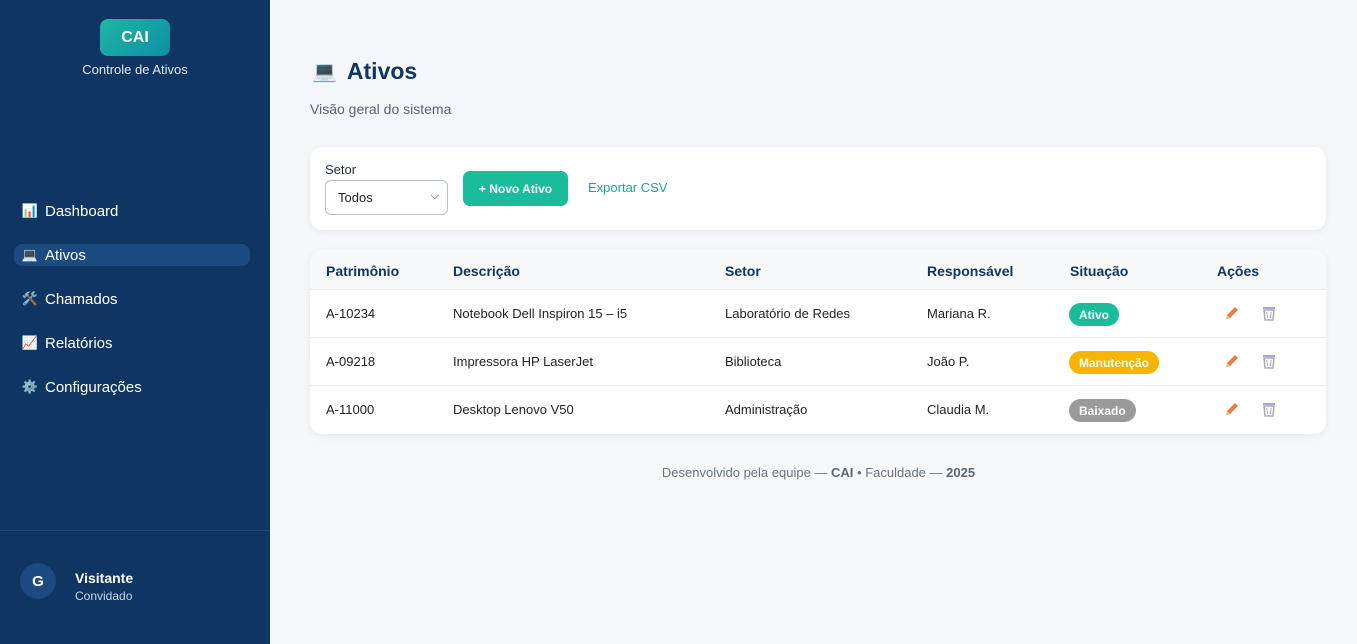 This screenshot has width=1357, height=644. I want to click on sidebar-item-dashboard: 📊 Dashboard, so click(132, 211).